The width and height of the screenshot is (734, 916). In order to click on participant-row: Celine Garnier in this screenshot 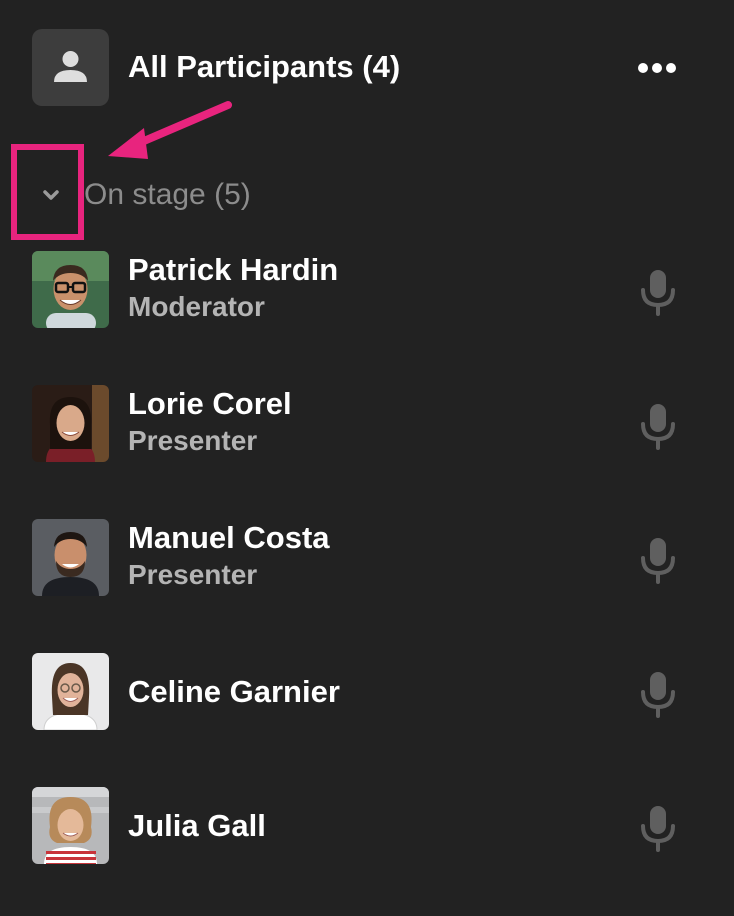, I will do `click(367, 715)`.